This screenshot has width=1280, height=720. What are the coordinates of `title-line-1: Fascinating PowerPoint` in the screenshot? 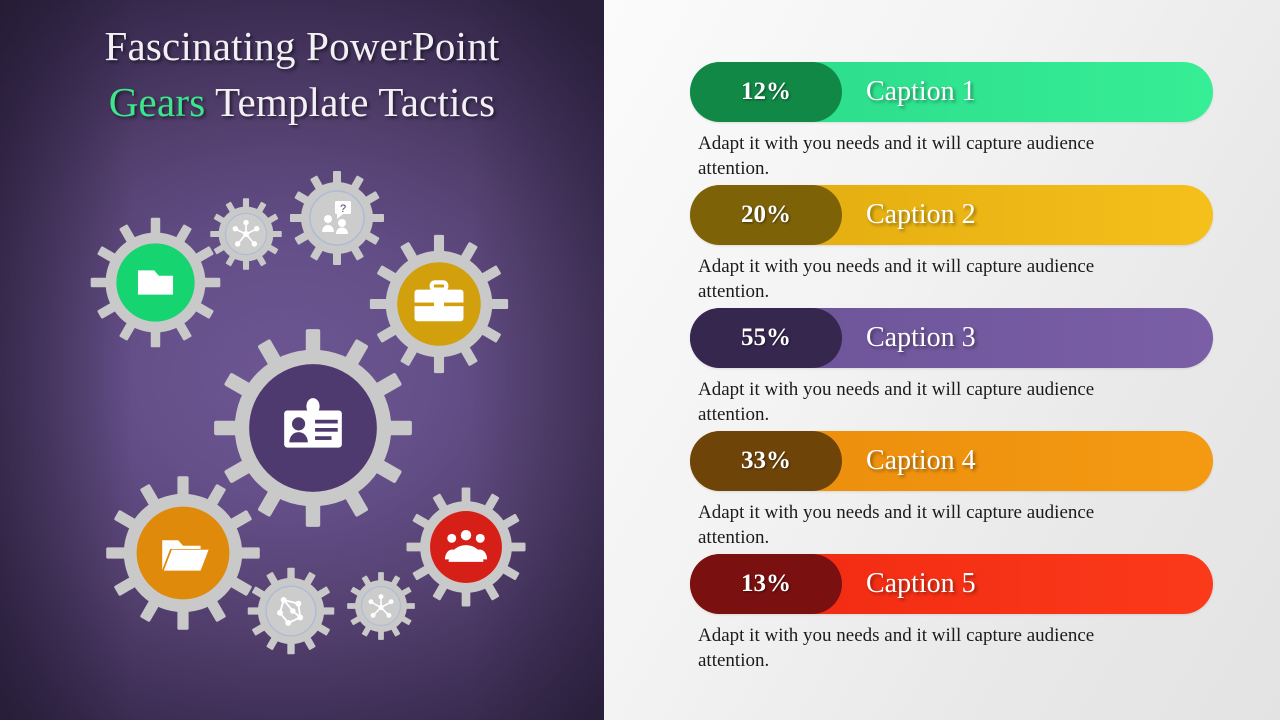 It's located at (302, 46).